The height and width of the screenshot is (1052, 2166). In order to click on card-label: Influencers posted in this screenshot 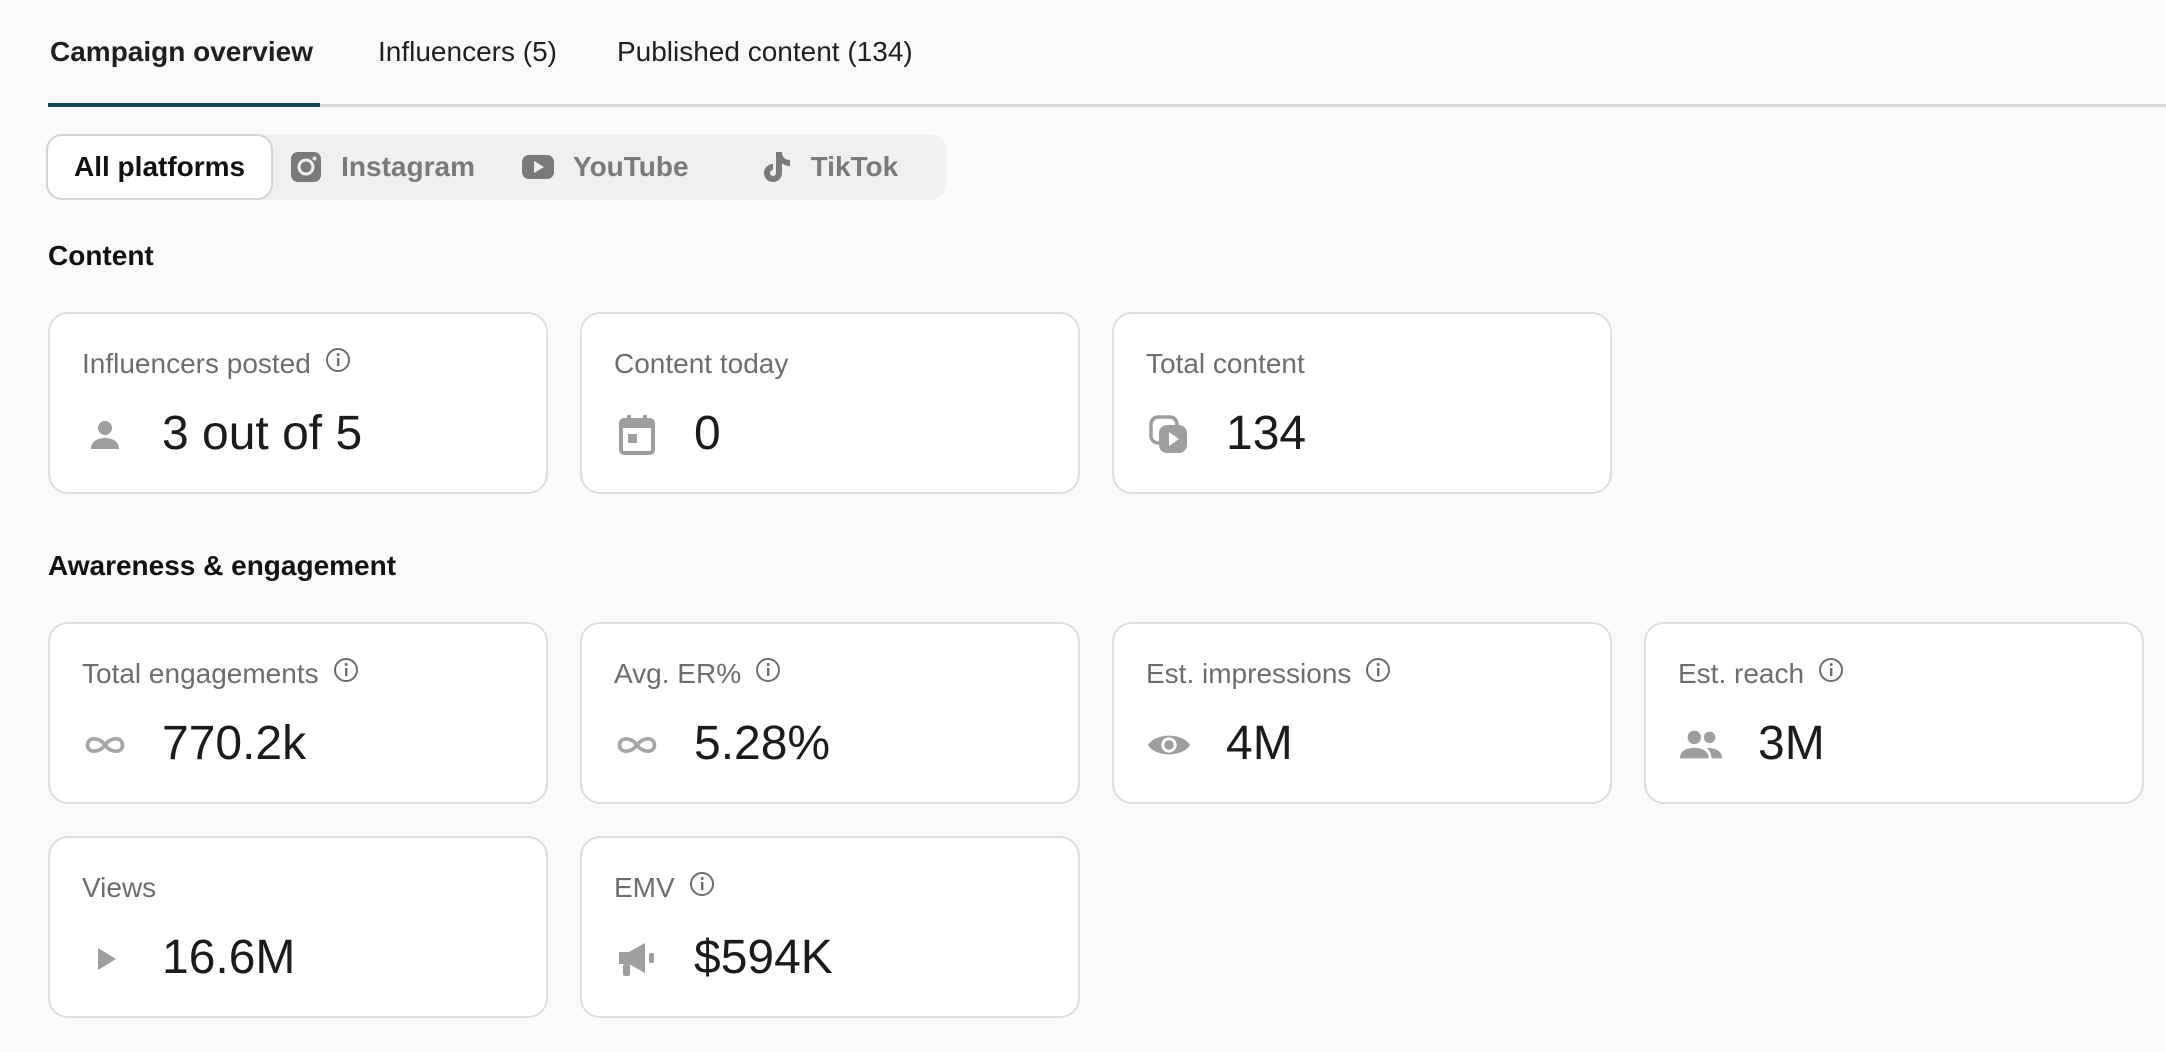, I will do `click(196, 363)`.